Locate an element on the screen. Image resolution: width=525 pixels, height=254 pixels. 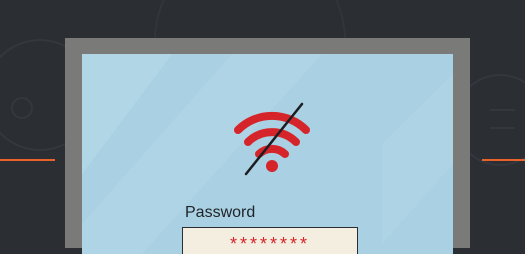
accent-line-left is located at coordinates (27, 160).